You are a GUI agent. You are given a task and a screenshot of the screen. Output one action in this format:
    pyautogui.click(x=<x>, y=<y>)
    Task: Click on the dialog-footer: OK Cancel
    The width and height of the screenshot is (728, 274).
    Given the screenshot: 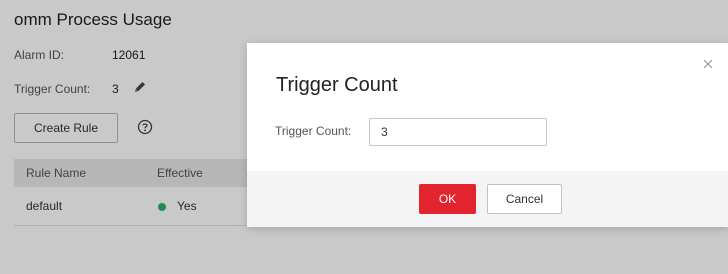 What is the action you would take?
    pyautogui.click(x=487, y=199)
    